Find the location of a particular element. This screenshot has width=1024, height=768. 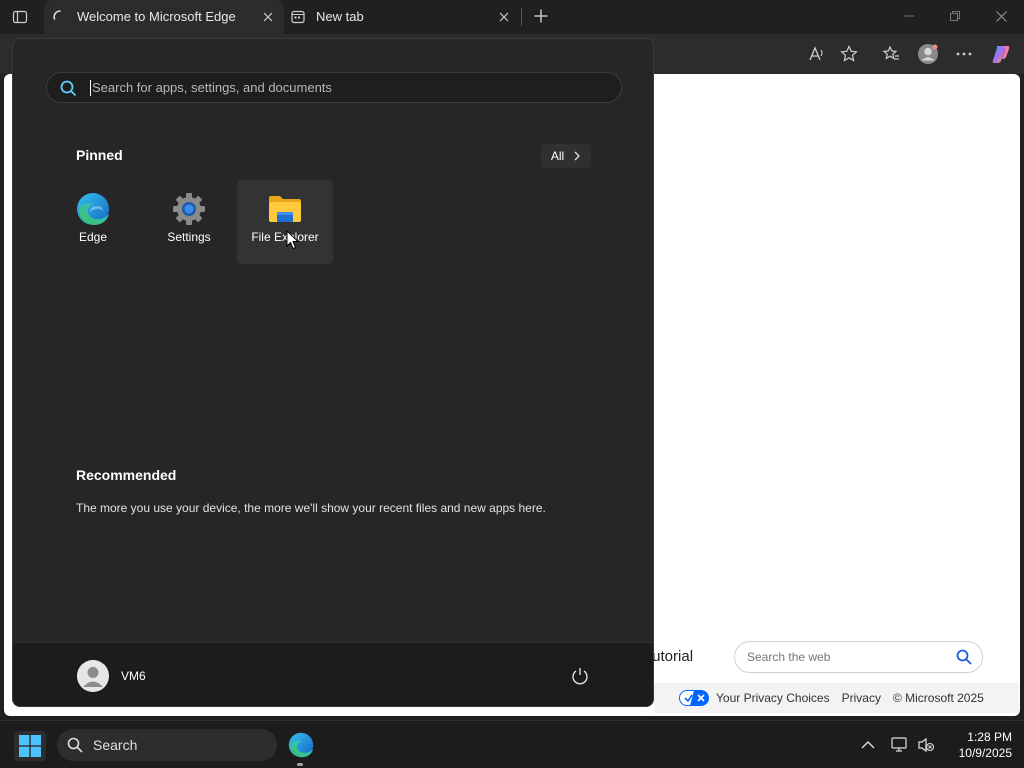

start-button is located at coordinates (30, 746).